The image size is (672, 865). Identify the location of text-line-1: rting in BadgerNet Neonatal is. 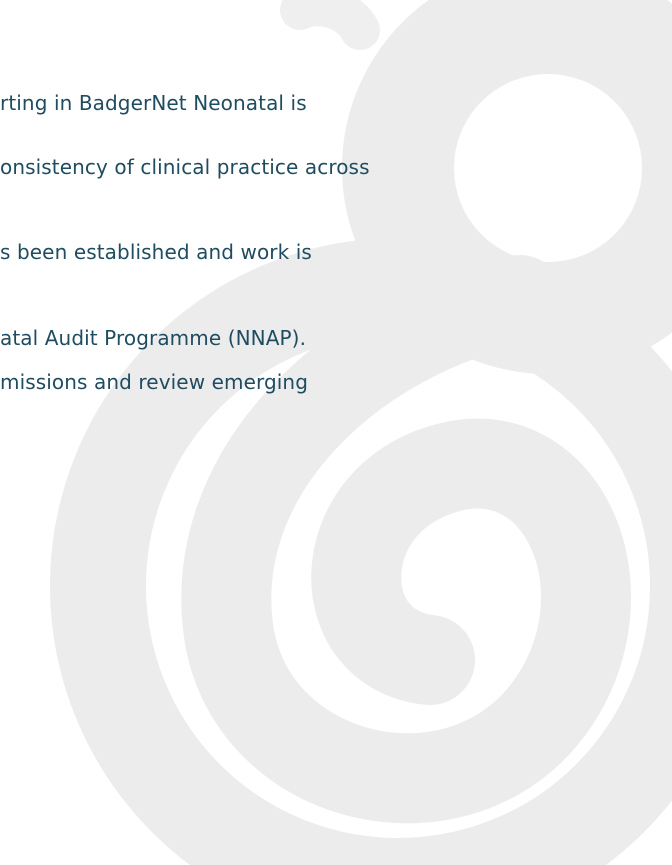
(153, 103).